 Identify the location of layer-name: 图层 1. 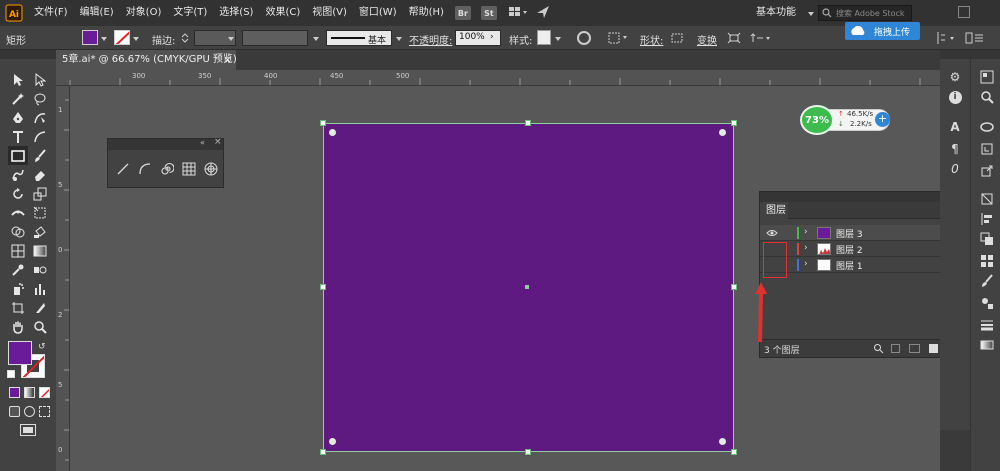
(849, 265).